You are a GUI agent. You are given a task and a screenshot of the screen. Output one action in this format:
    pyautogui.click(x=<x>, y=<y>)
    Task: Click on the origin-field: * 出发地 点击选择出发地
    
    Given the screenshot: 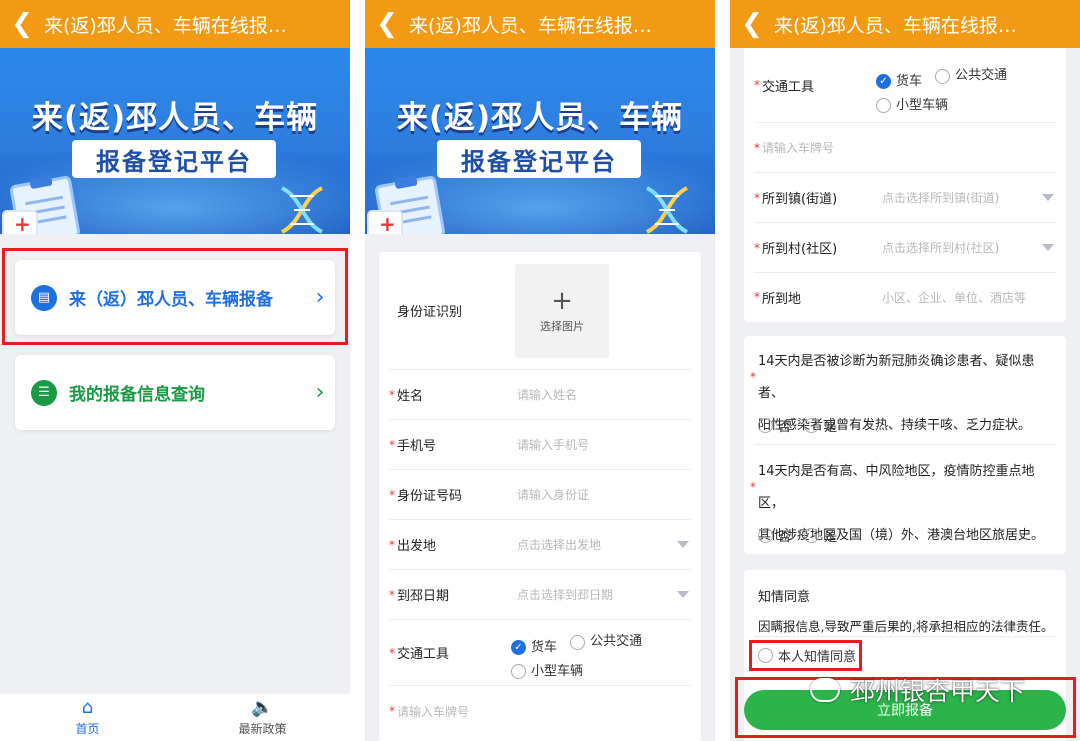 What is the action you would take?
    pyautogui.click(x=540, y=545)
    